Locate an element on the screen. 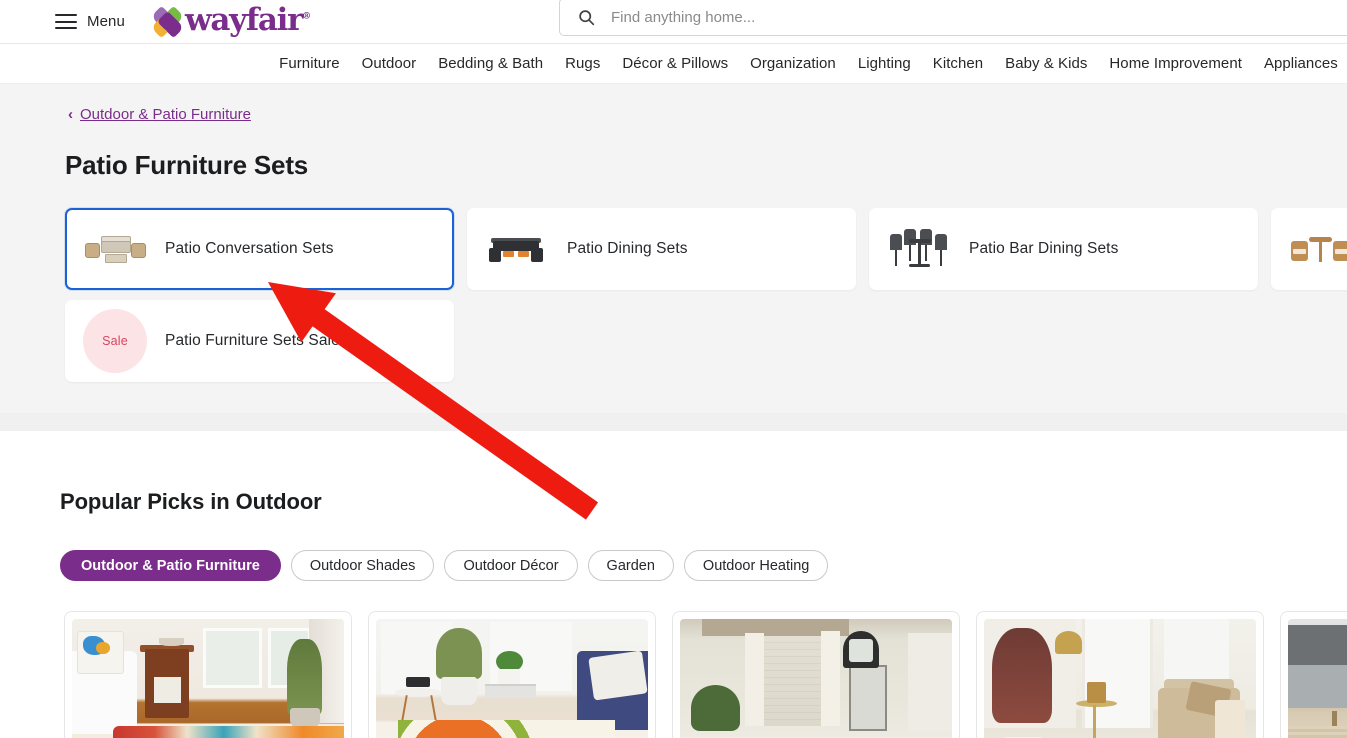 The image size is (1347, 738). menu-label: Menu is located at coordinates (106, 21).